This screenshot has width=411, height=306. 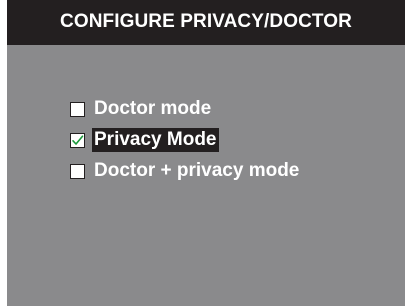 I want to click on privacy-mode-checkbox, so click(x=77, y=140).